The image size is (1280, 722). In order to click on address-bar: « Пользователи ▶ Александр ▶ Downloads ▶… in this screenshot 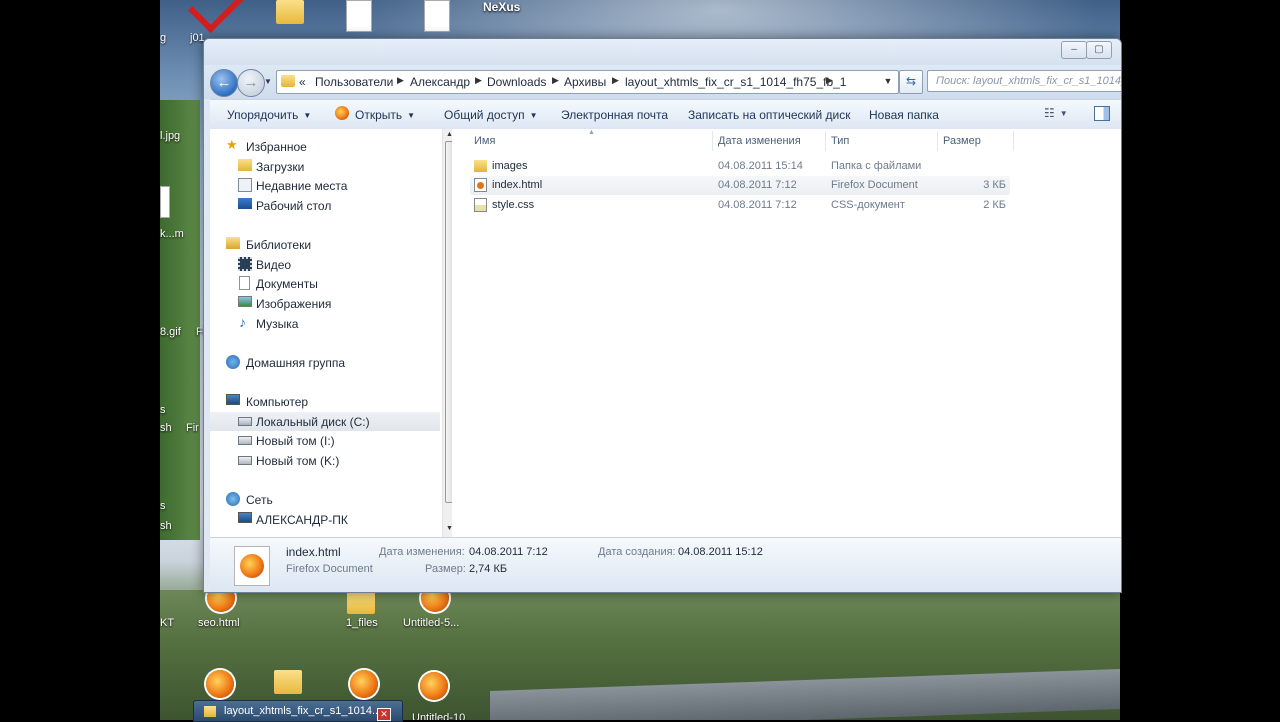, I will do `click(587, 82)`.